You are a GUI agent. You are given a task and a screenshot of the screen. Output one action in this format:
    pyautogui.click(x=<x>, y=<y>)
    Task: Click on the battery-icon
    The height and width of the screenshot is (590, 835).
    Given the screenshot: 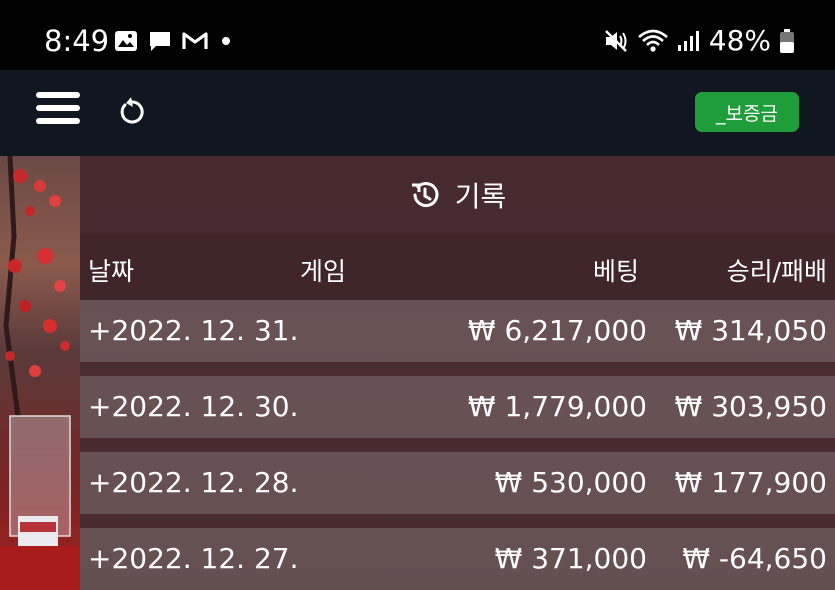 What is the action you would take?
    pyautogui.click(x=787, y=41)
    